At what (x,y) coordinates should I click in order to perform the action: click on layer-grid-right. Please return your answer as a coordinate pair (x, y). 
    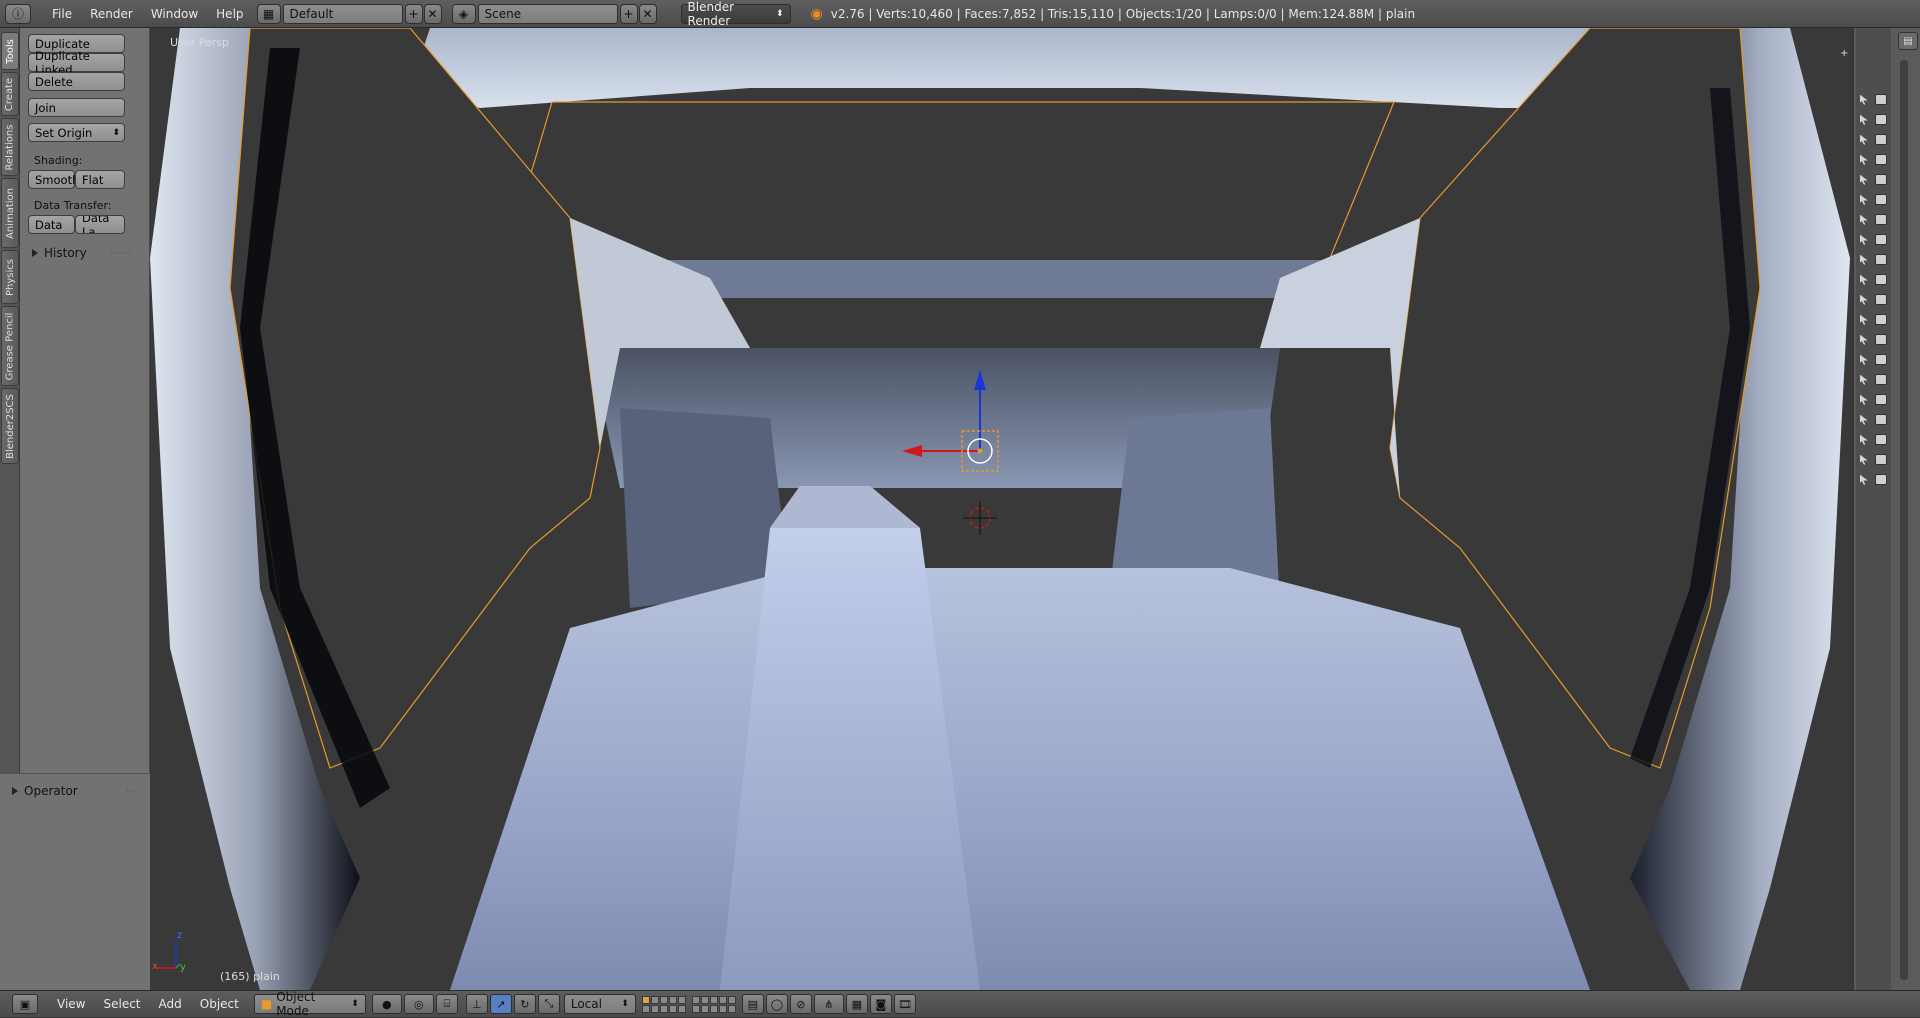
    Looking at the image, I should click on (713, 1004).